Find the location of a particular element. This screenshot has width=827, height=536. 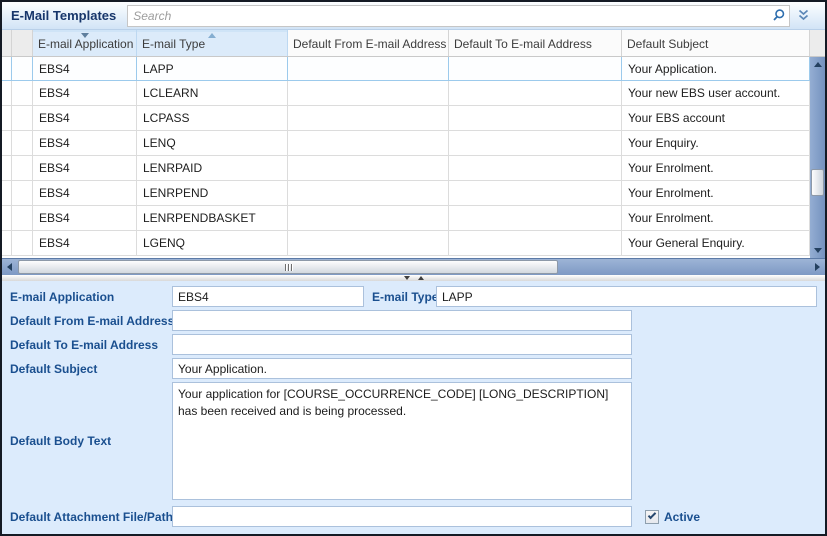

default-attachment-field is located at coordinates (402, 516).